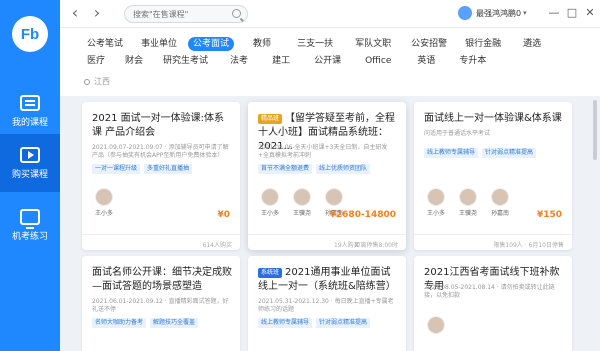 The image size is (600, 351). Describe the element at coordinates (116, 169) in the screenshot. I see `feature-chip: 一对一课程升级` at that location.